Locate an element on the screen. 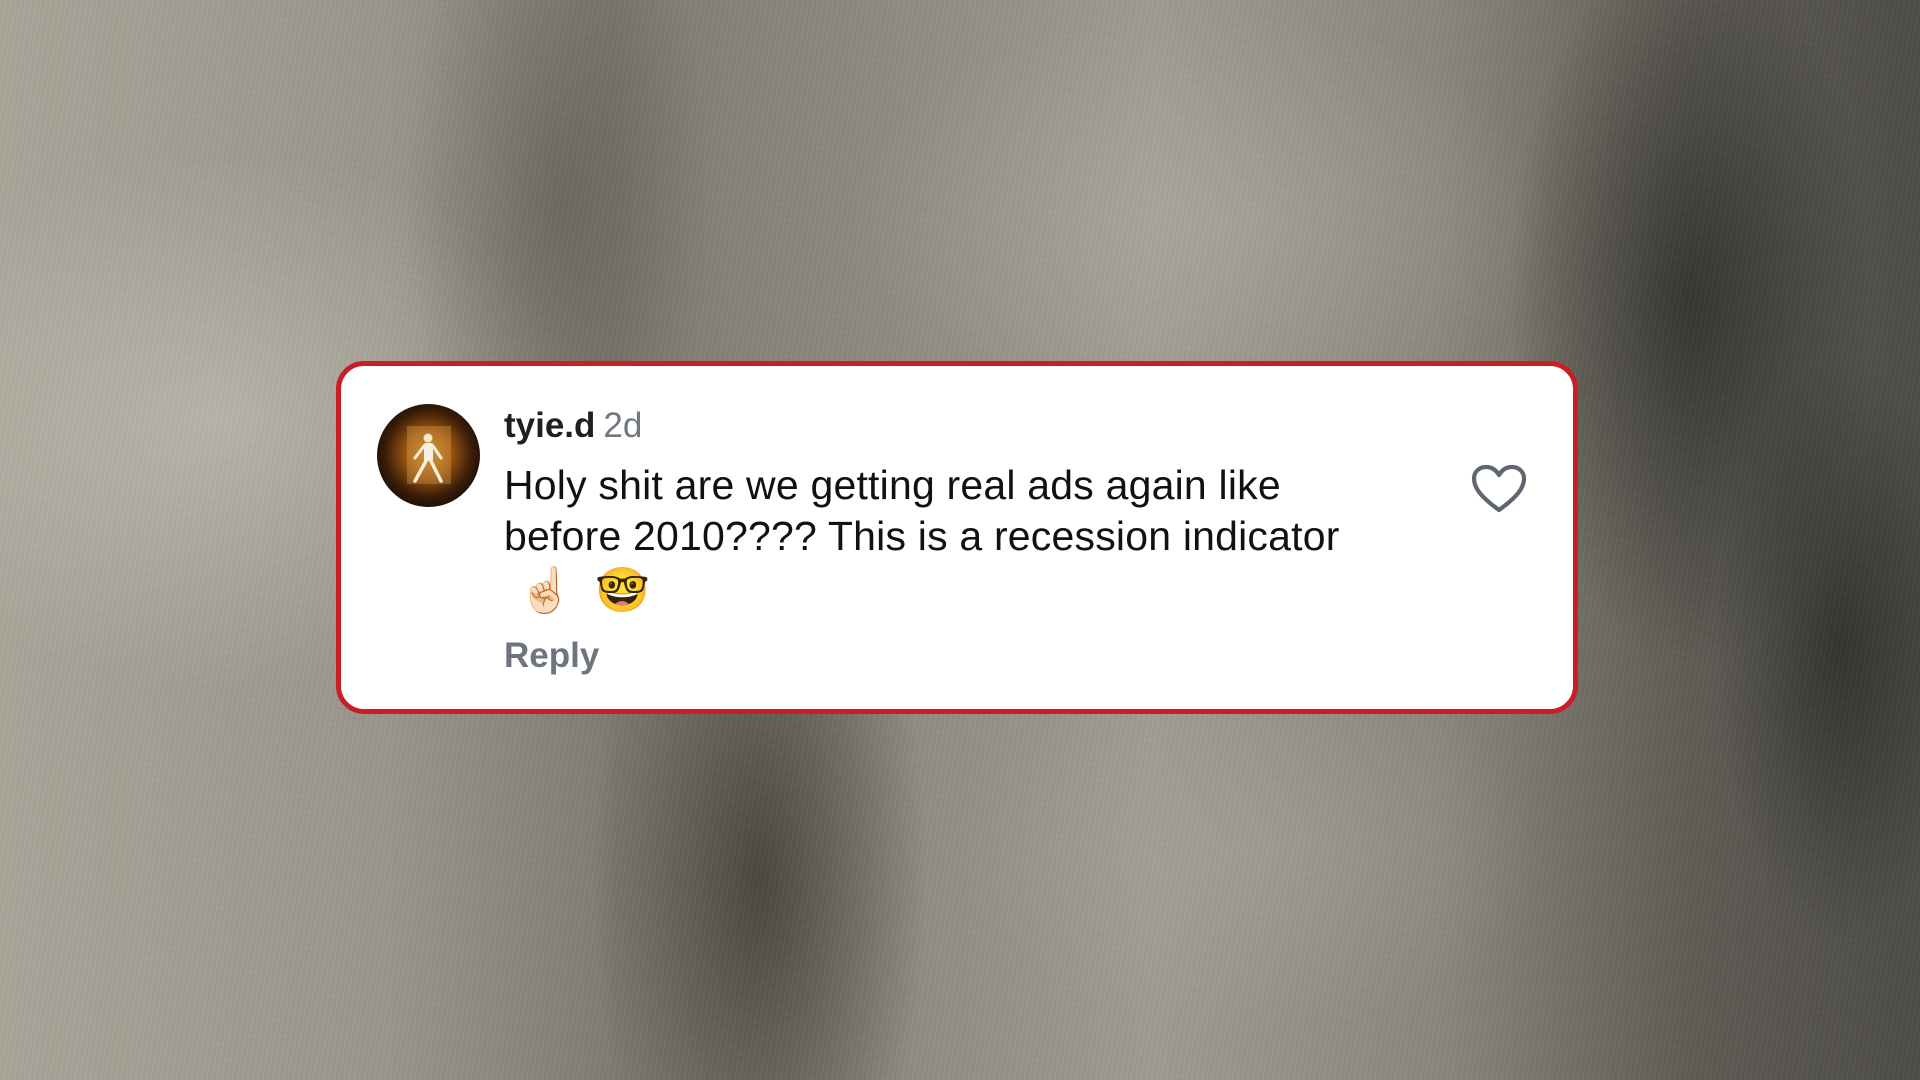 This screenshot has height=1080, width=1920. heart-outline-icon is located at coordinates (1499, 489).